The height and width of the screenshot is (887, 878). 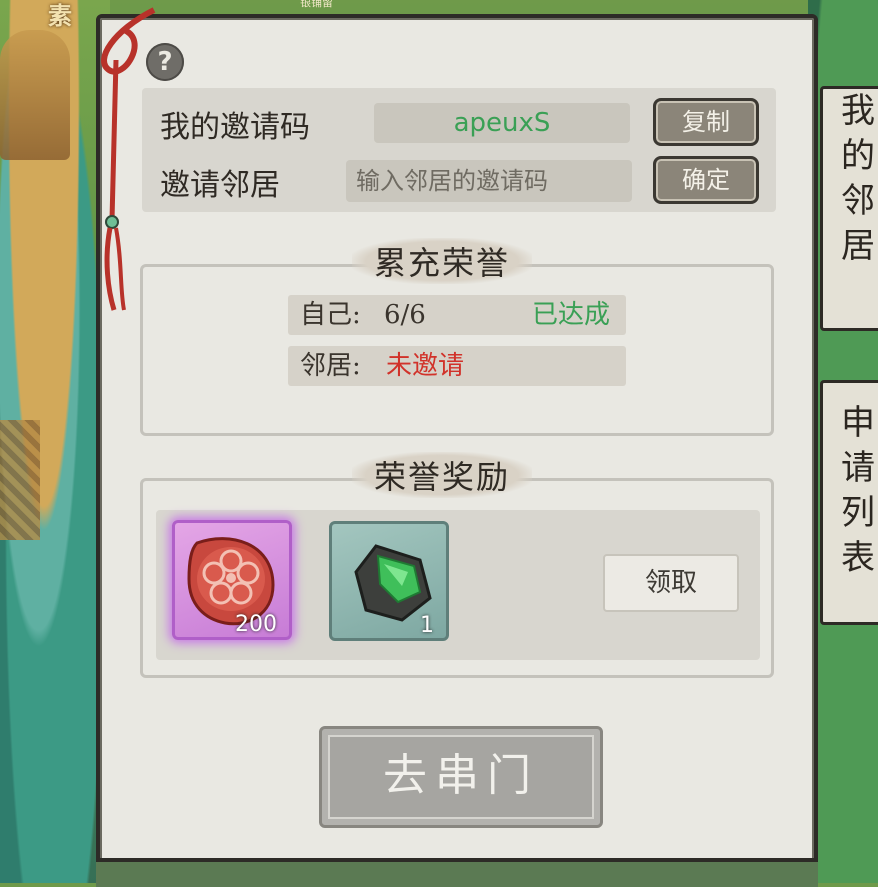 What do you see at coordinates (570, 315) in the screenshot?
I see `self-status-badge: 已达成` at bounding box center [570, 315].